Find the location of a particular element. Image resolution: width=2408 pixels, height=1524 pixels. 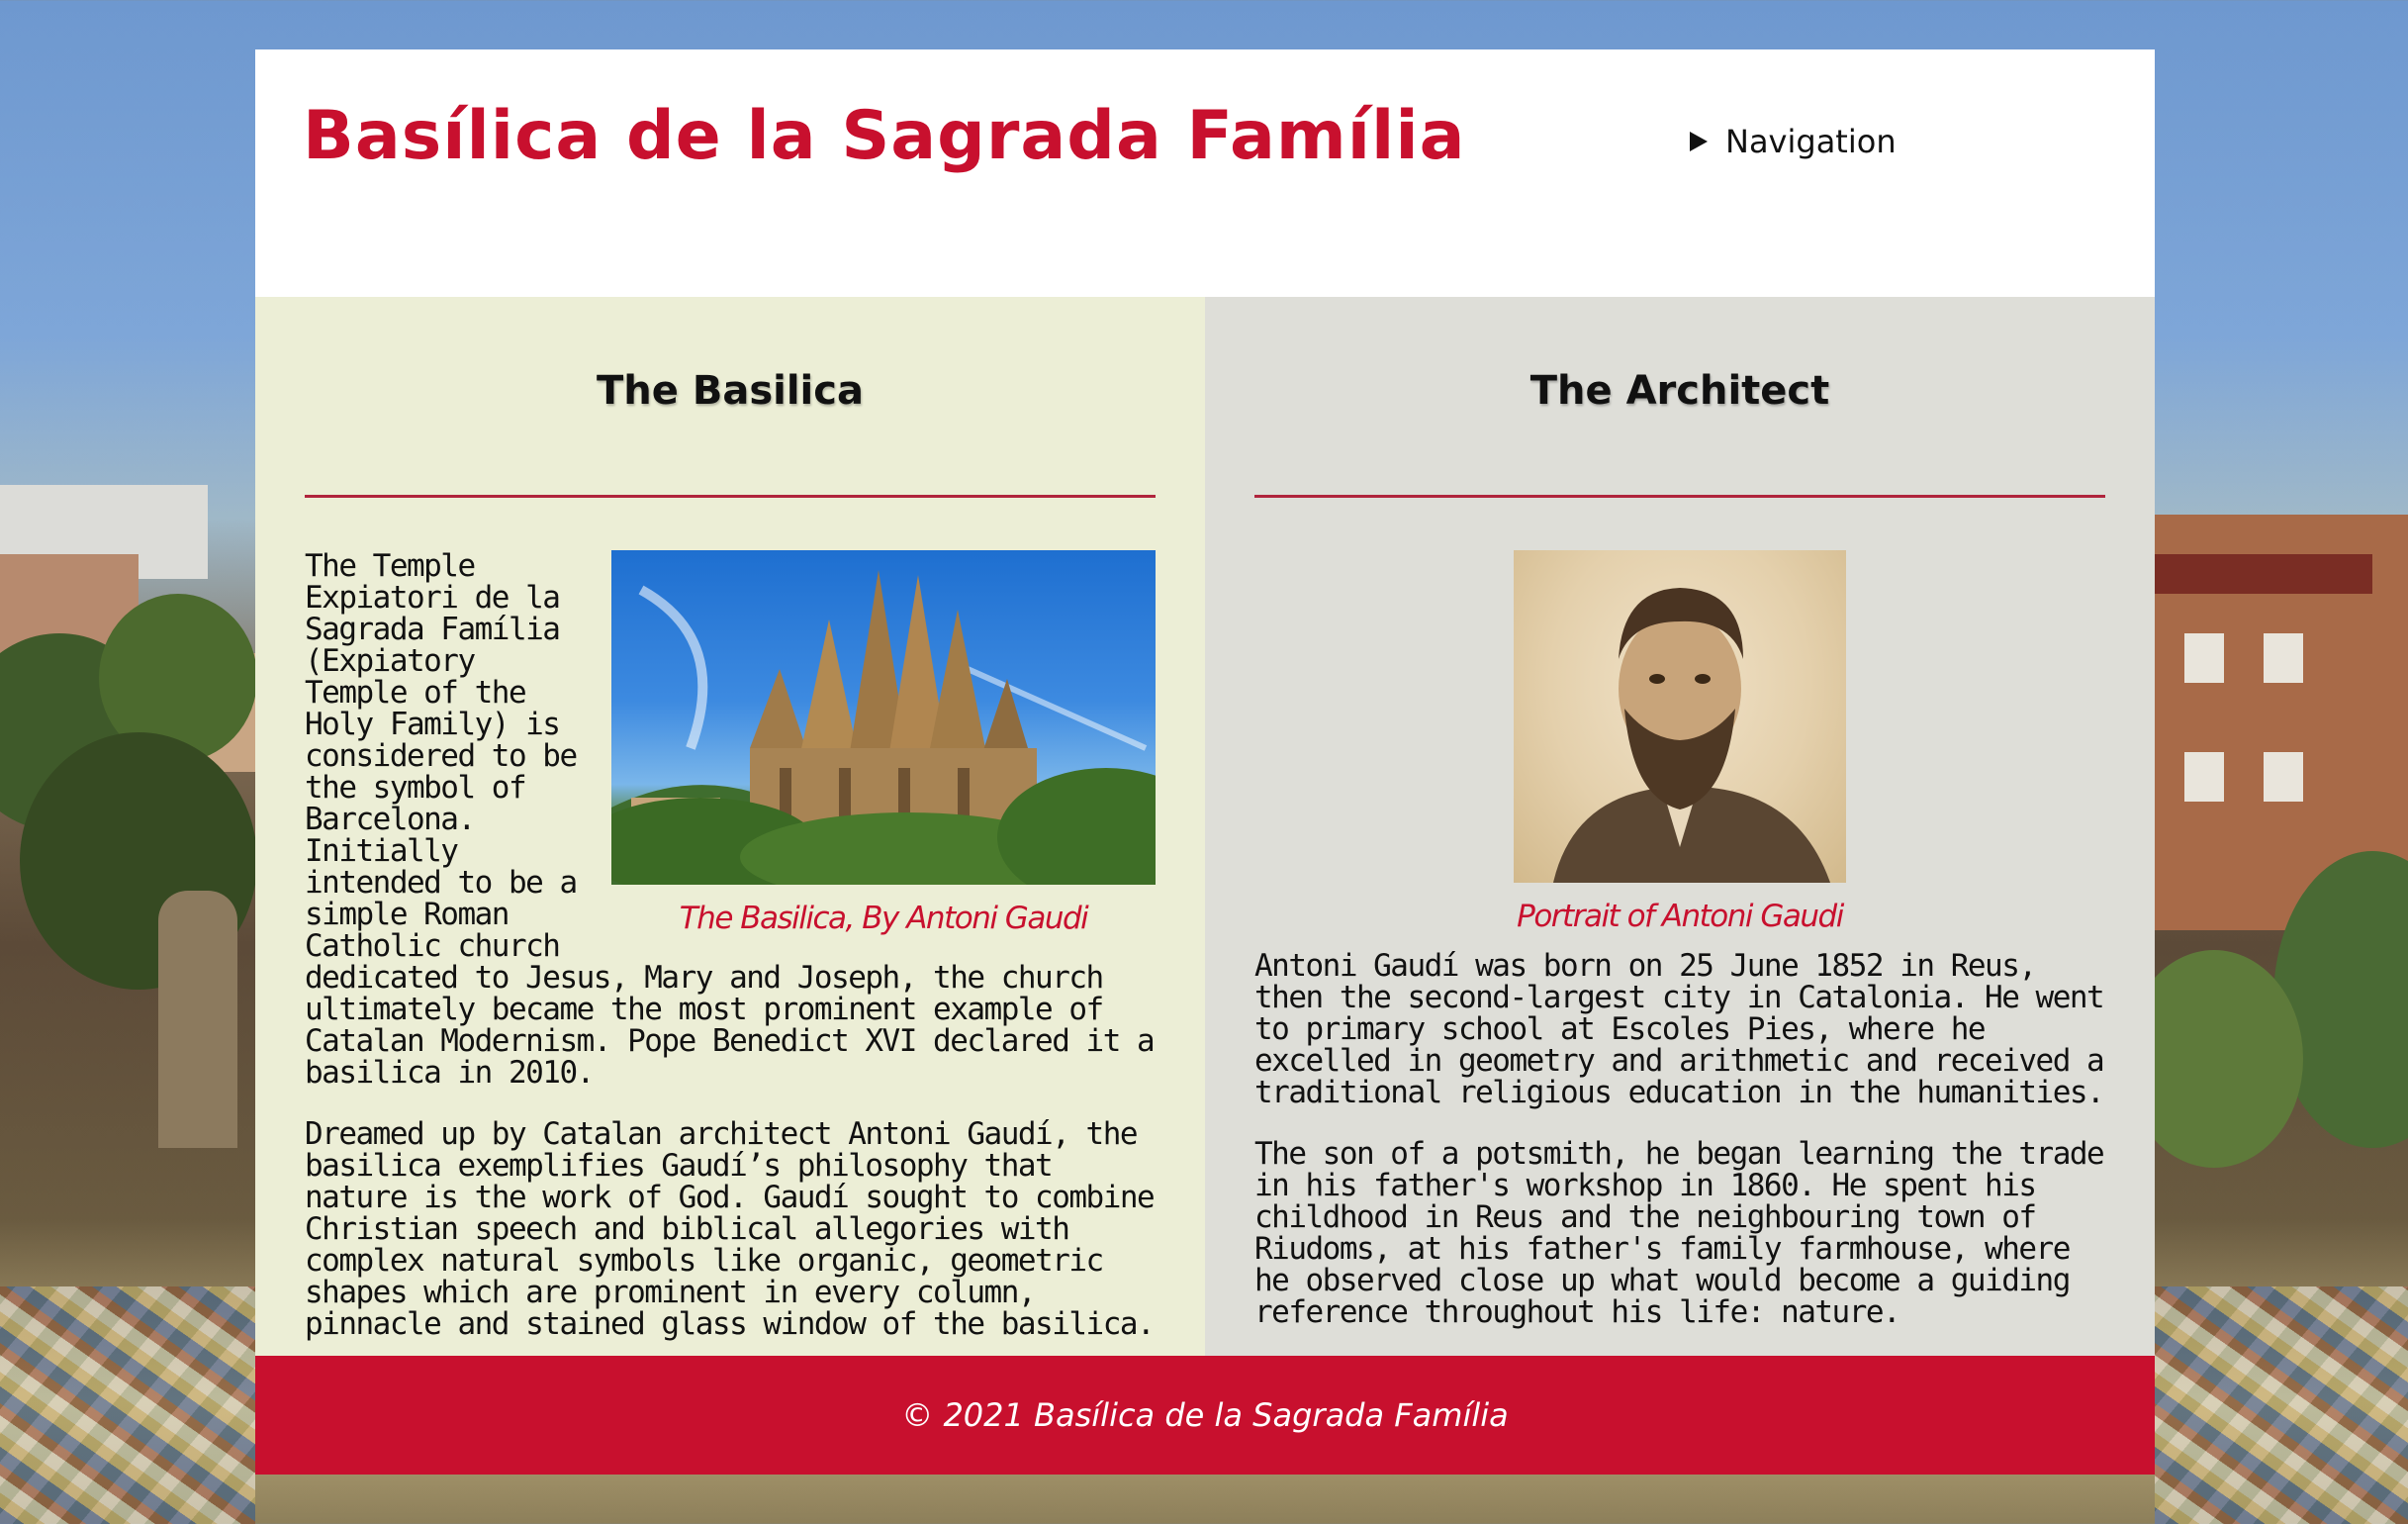

basilica-caption: The Basilica, By Antoni Gaudi is located at coordinates (884, 919).